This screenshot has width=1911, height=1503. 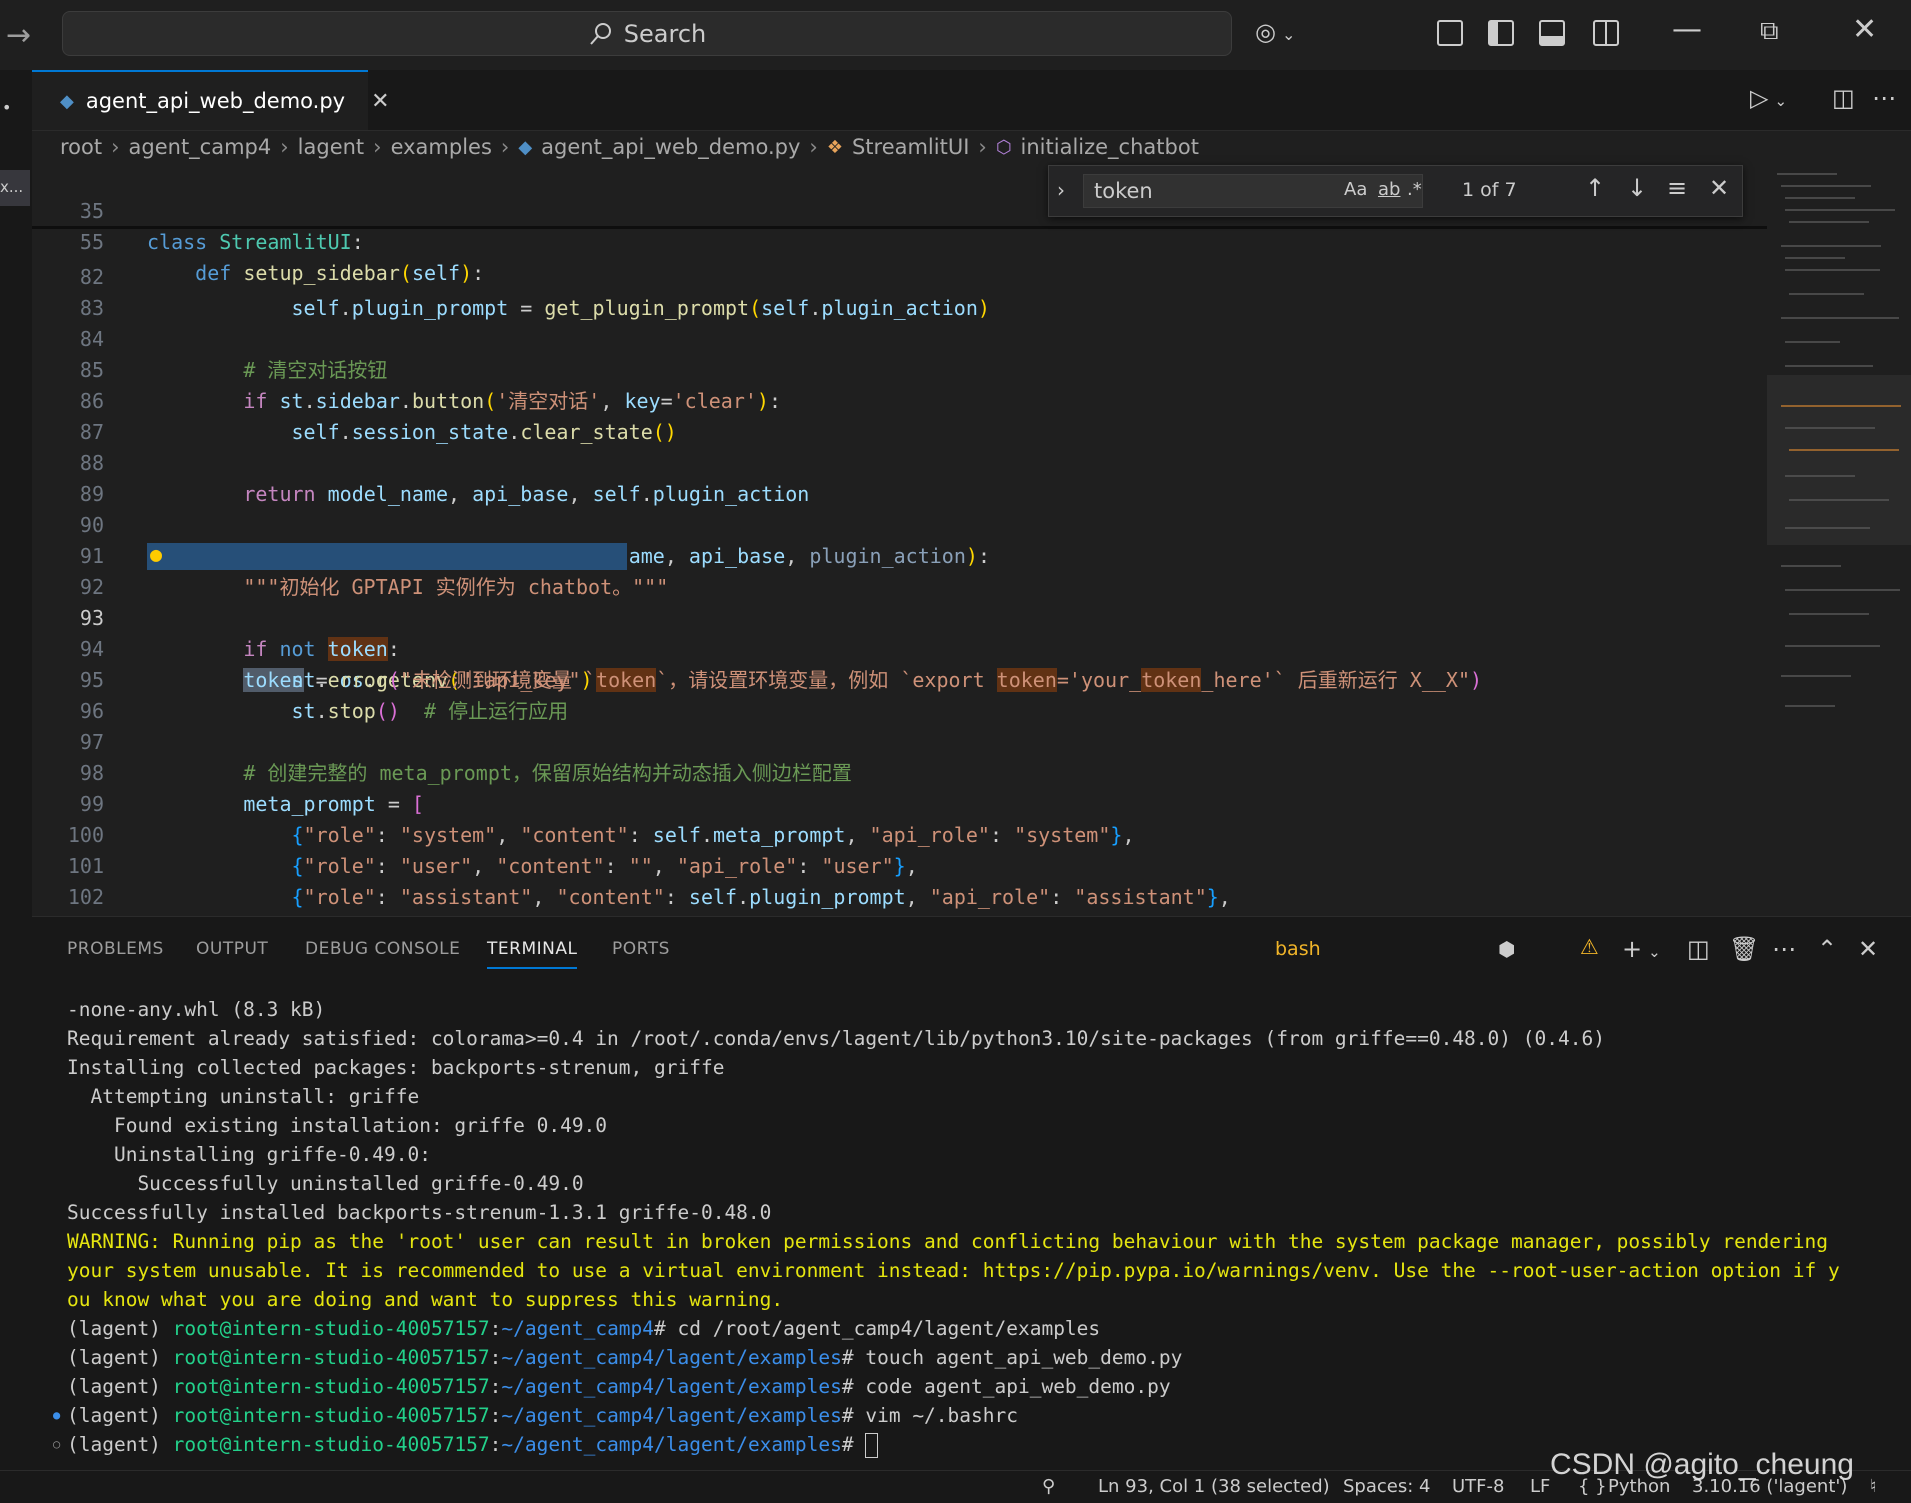 What do you see at coordinates (1355, 189) in the screenshot?
I see `match-case-icon: Aa` at bounding box center [1355, 189].